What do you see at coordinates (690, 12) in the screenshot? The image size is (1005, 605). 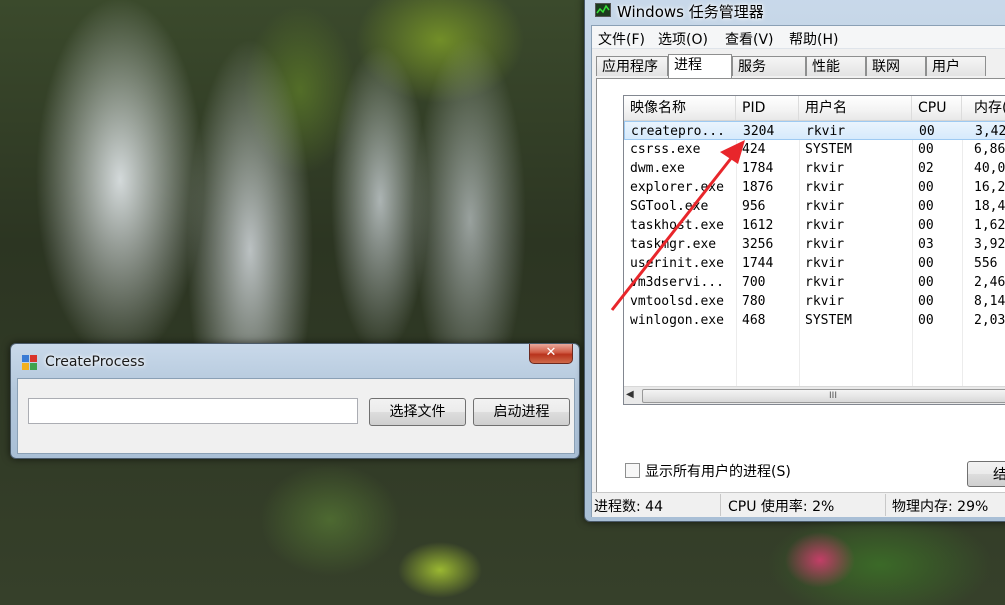 I see `window-title: Windows 任务管理器` at bounding box center [690, 12].